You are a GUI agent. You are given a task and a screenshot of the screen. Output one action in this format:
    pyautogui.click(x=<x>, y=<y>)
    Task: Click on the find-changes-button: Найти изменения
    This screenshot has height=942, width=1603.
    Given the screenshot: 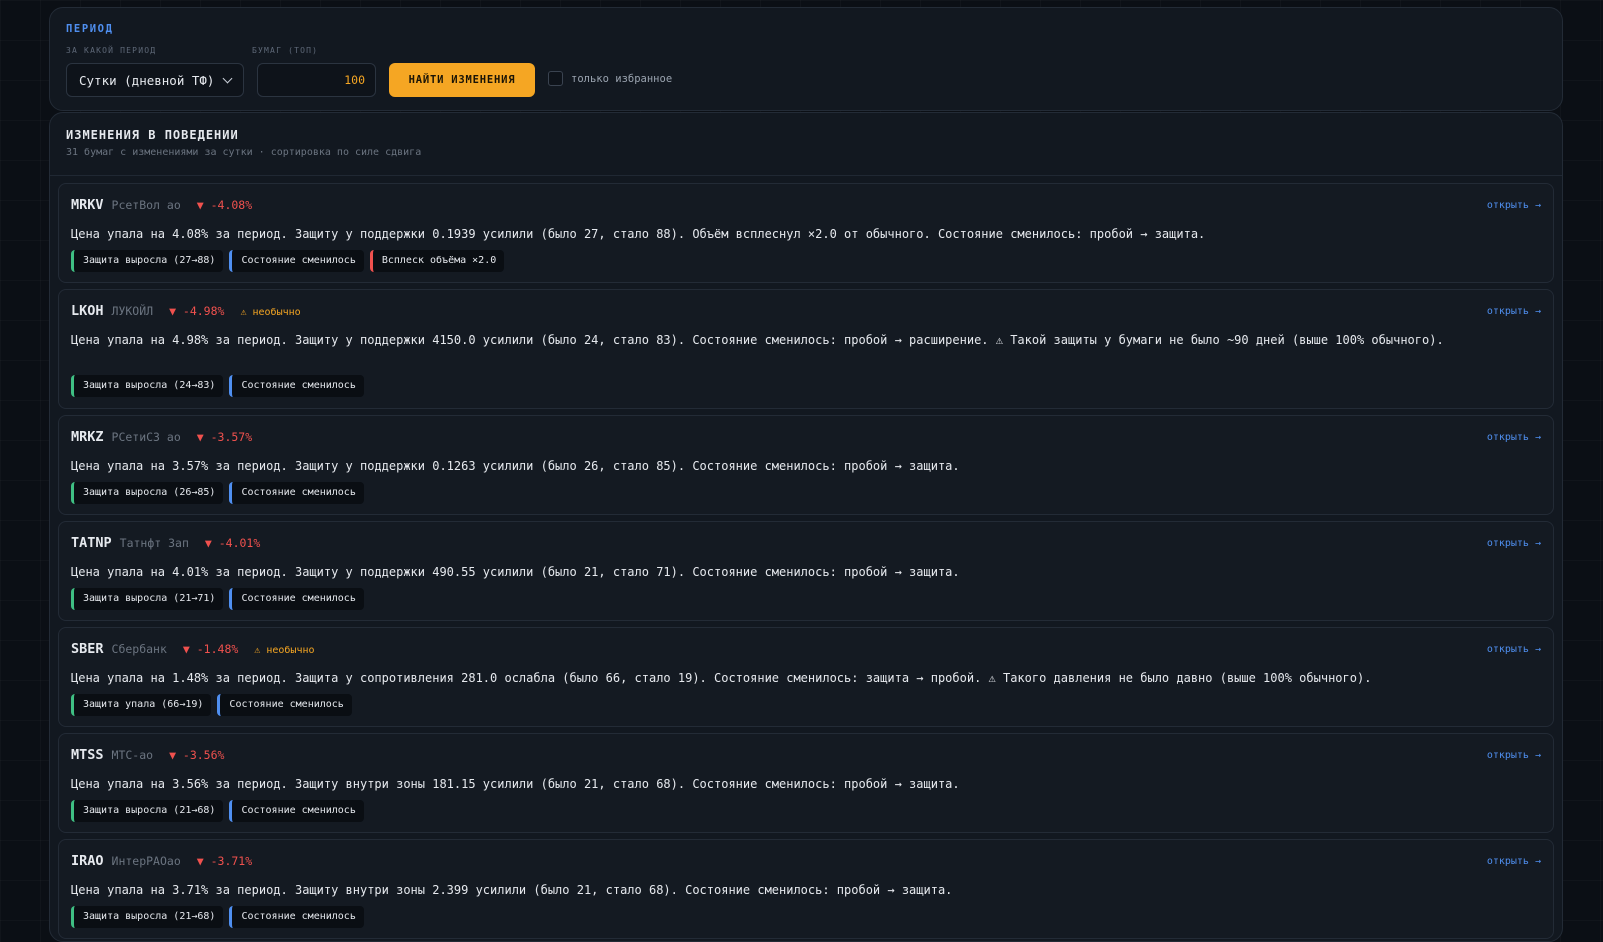 What is the action you would take?
    pyautogui.click(x=462, y=80)
    